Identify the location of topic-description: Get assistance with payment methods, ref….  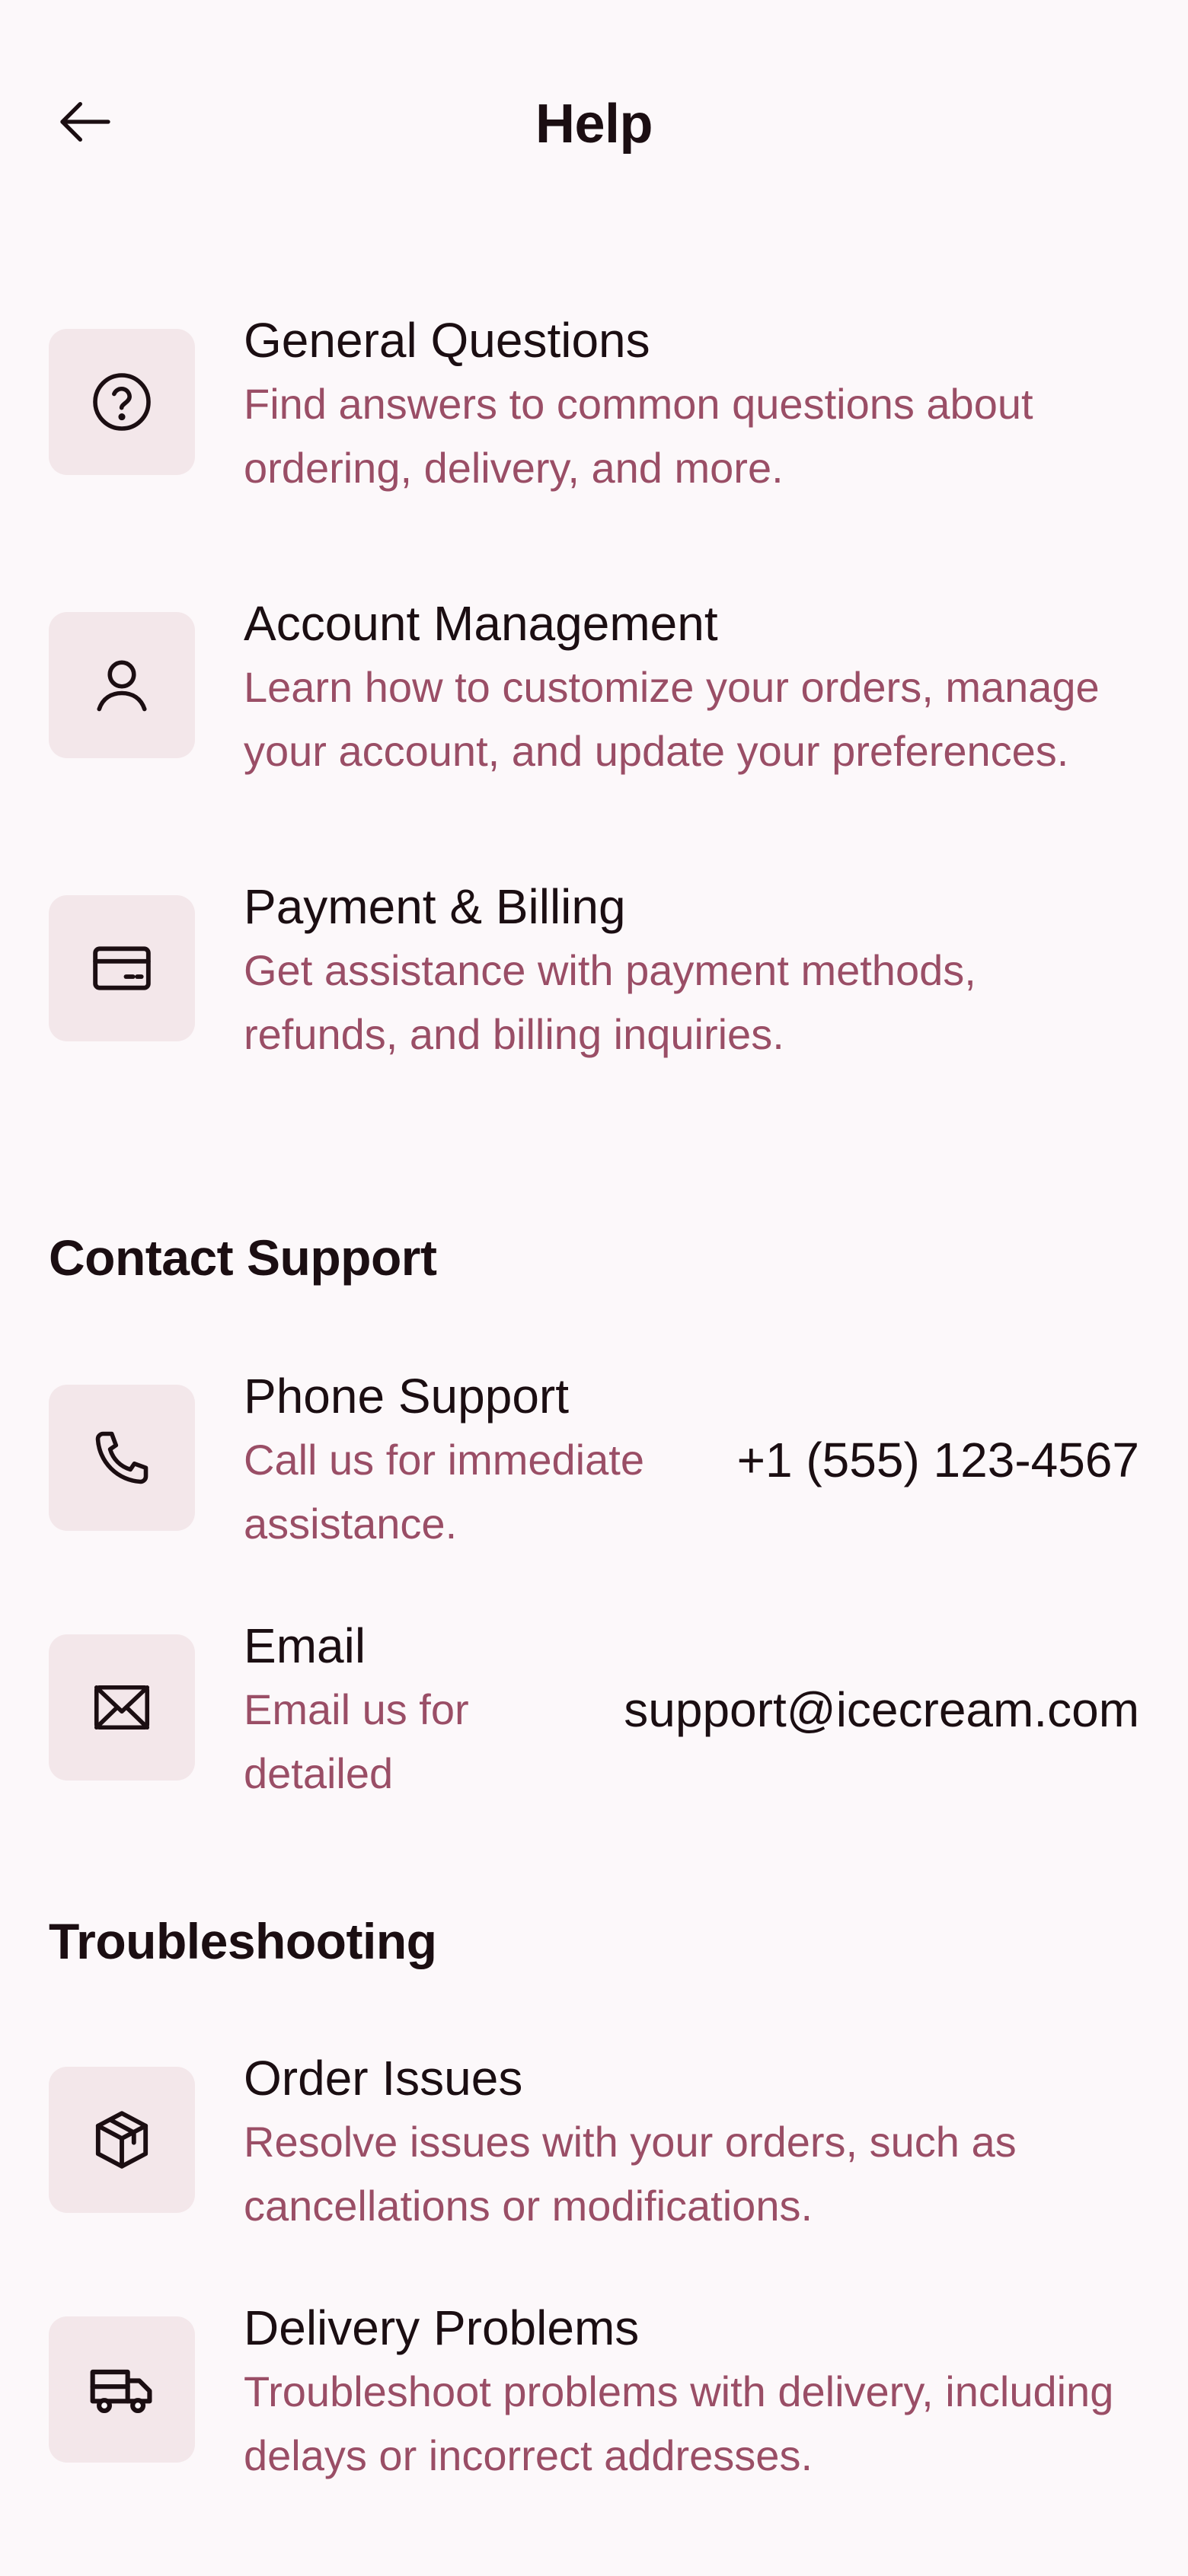
(610, 1002).